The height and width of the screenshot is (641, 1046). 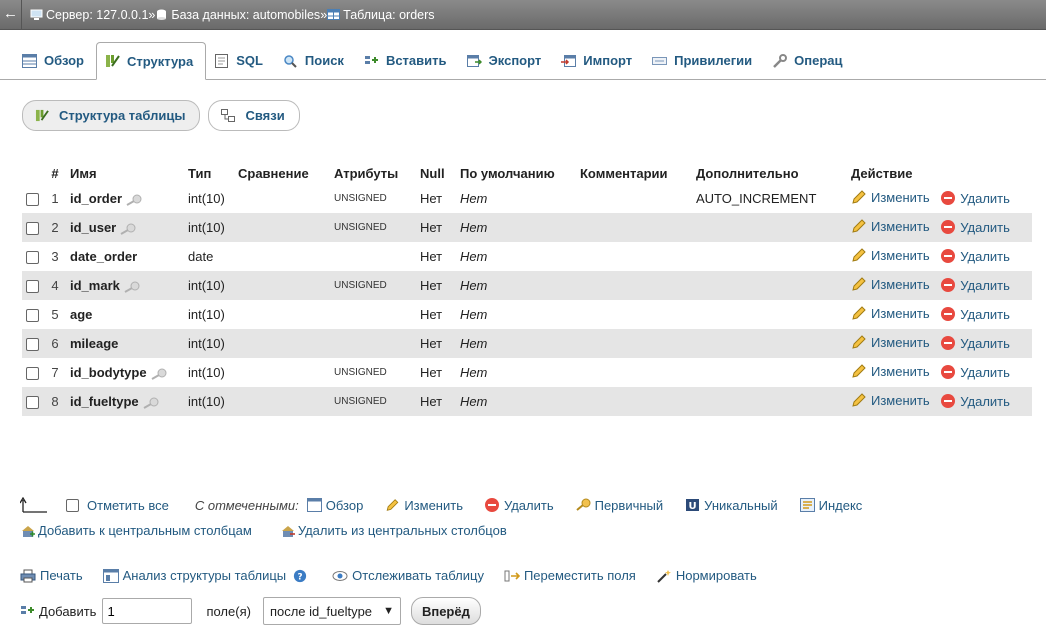 I want to click on header-null: Null, so click(x=436, y=173).